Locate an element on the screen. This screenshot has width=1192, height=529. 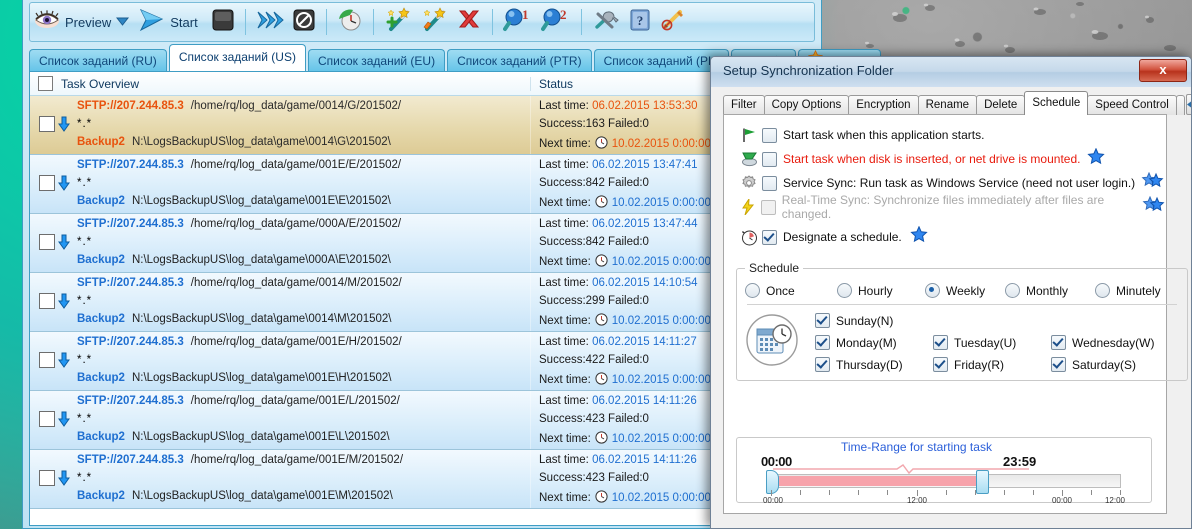
tab-speed-control: Speed Control is located at coordinates (1132, 105).